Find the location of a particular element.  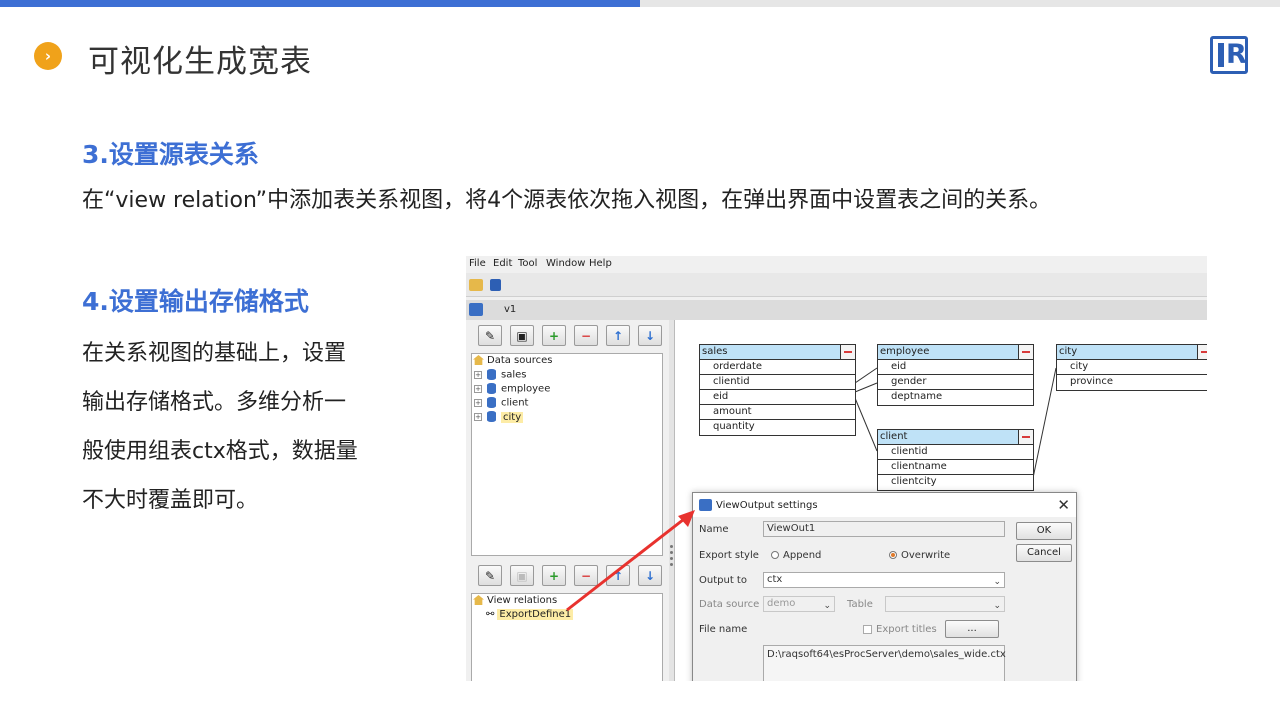

page-title: 可视化生成宽表 is located at coordinates (200, 62).